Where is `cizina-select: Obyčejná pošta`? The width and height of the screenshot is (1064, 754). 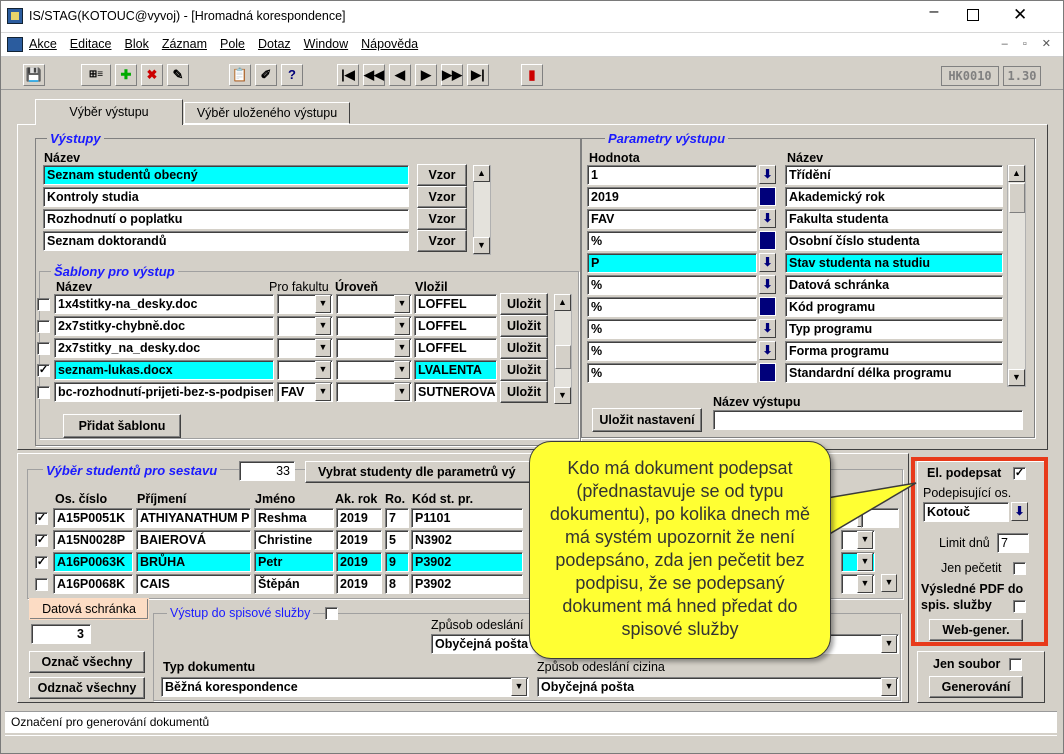
cizina-select: Obyčejná pošta is located at coordinates (718, 687).